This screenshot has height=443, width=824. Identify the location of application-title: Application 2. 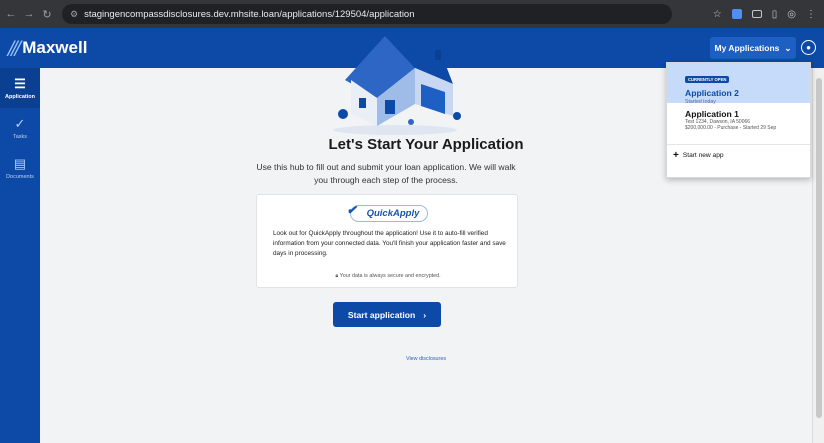
(712, 93).